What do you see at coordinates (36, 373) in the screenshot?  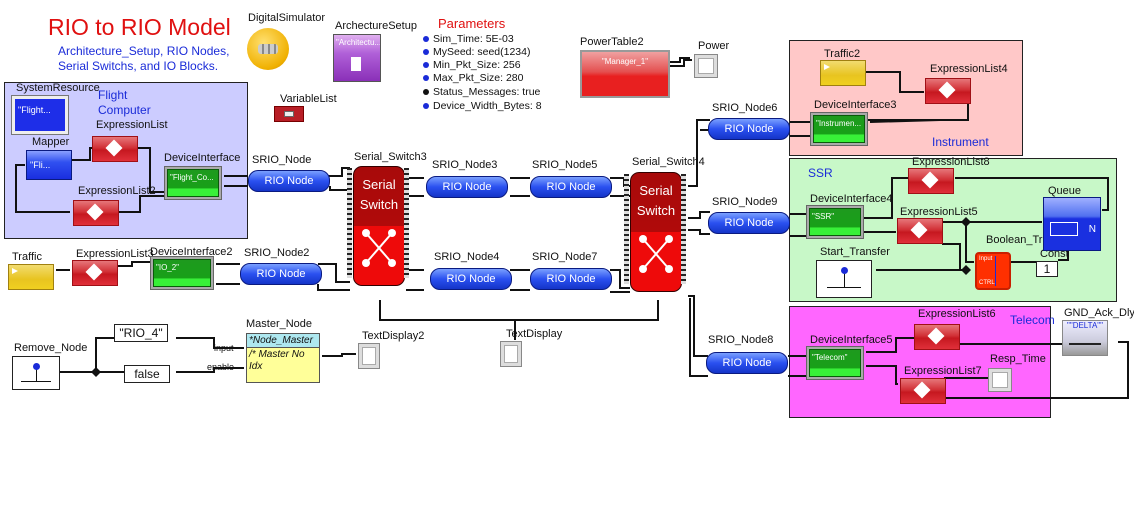 I see `remove-node-block` at bounding box center [36, 373].